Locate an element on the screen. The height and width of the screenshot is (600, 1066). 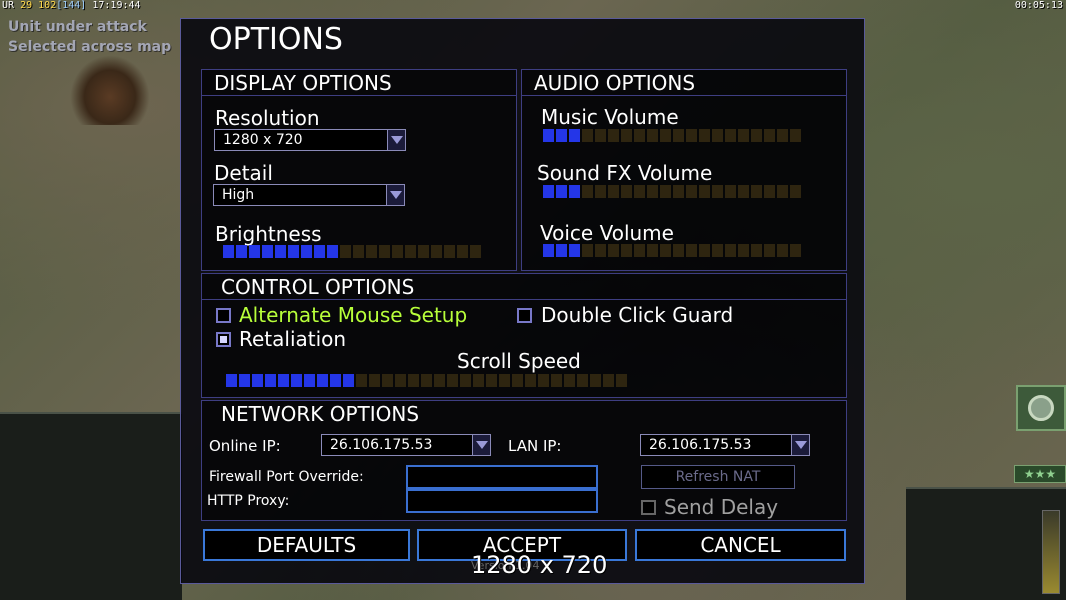
refresh-nat-button: Refresh NAT is located at coordinates (718, 477).